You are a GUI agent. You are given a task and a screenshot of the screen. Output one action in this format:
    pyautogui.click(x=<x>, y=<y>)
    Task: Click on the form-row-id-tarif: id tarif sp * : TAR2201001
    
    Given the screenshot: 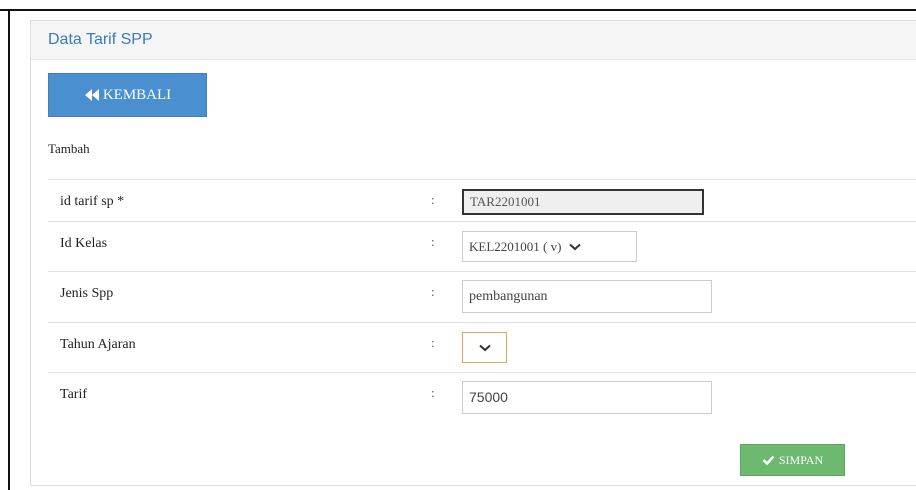 What is the action you would take?
    pyautogui.click(x=482, y=200)
    